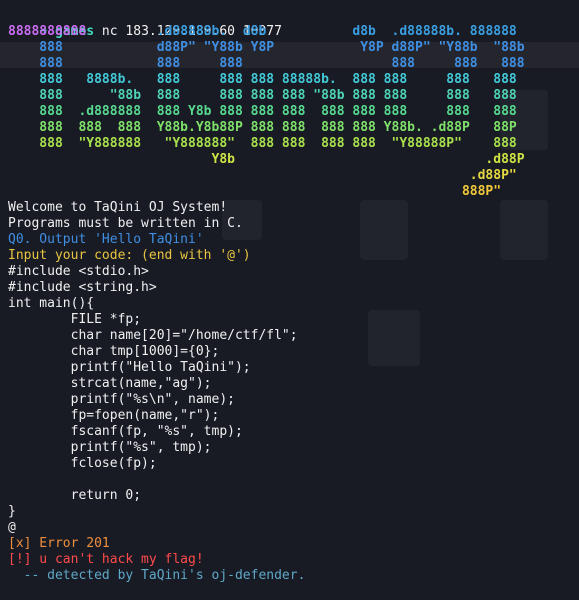 This screenshot has height=600, width=579. What do you see at coordinates (129, 255) in the screenshot?
I see `output-line: Input your code: (end with '@')` at bounding box center [129, 255].